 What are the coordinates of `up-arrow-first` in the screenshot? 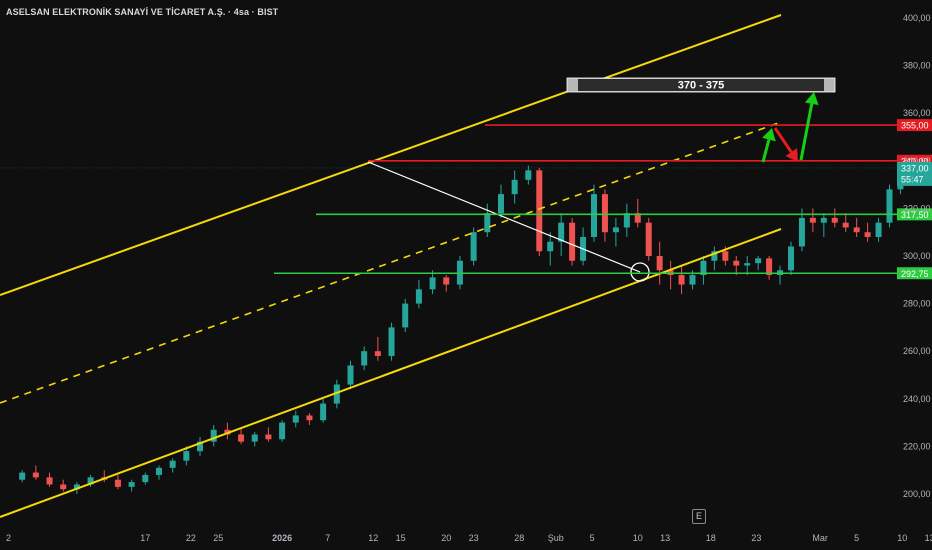 It's located at (768, 145).